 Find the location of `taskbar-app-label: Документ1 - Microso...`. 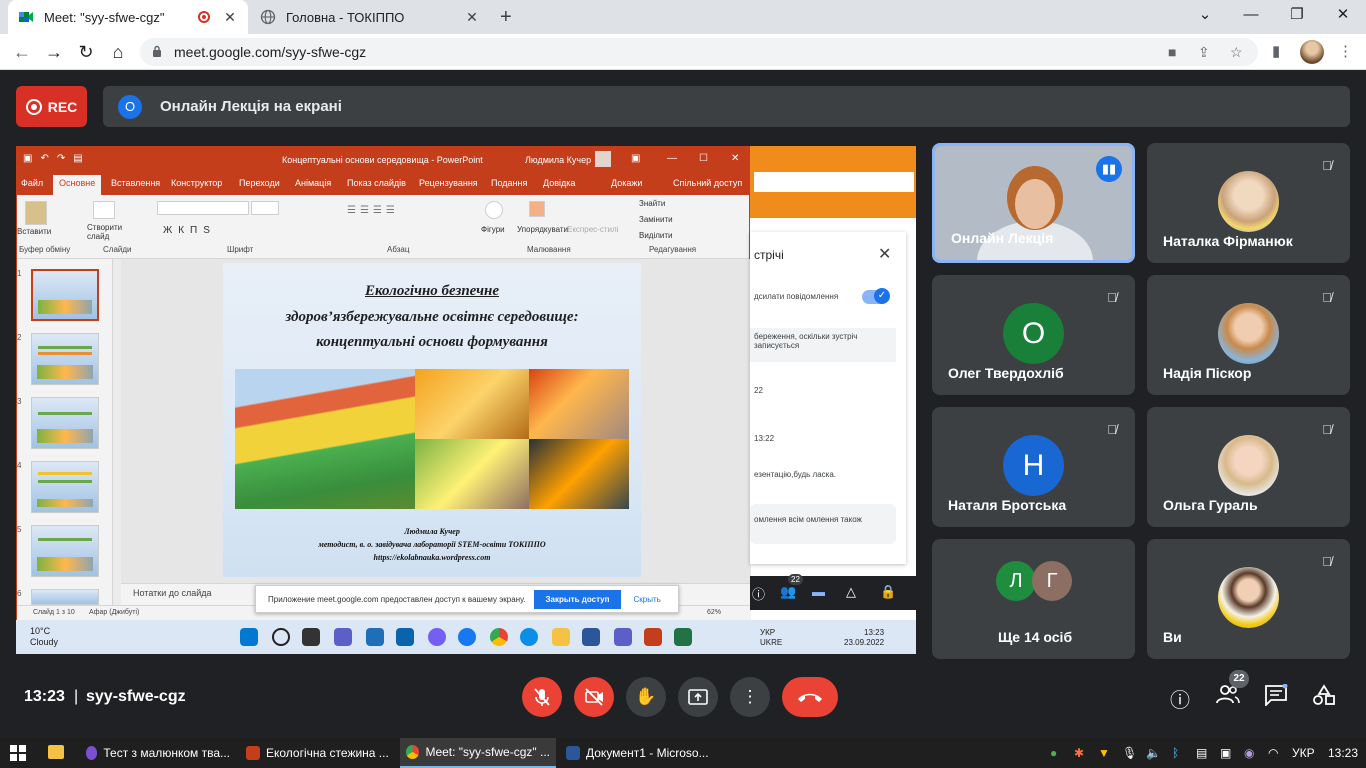

taskbar-app-label: Документ1 - Microso... is located at coordinates (647, 753).